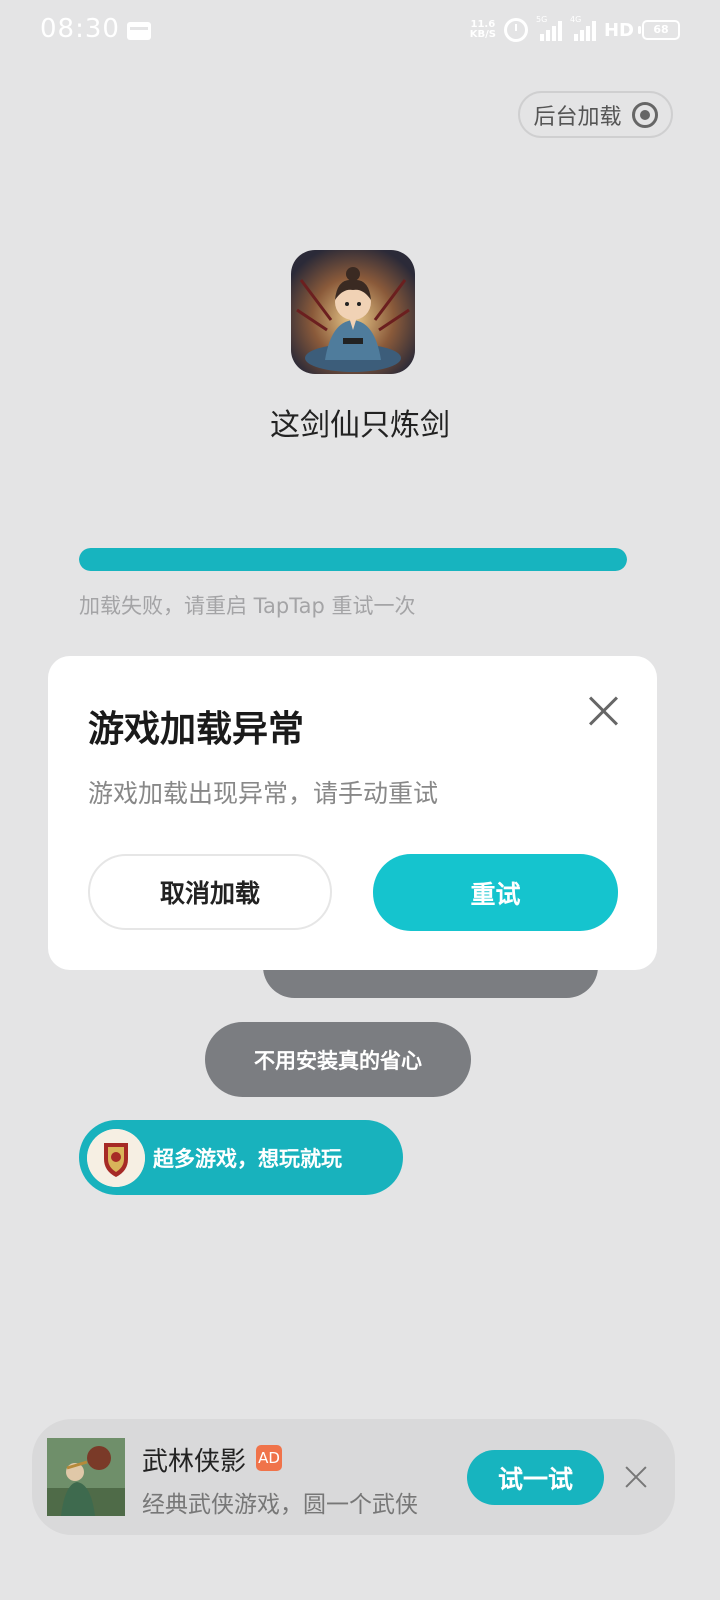  I want to click on status-time: 08:30, so click(80, 29).